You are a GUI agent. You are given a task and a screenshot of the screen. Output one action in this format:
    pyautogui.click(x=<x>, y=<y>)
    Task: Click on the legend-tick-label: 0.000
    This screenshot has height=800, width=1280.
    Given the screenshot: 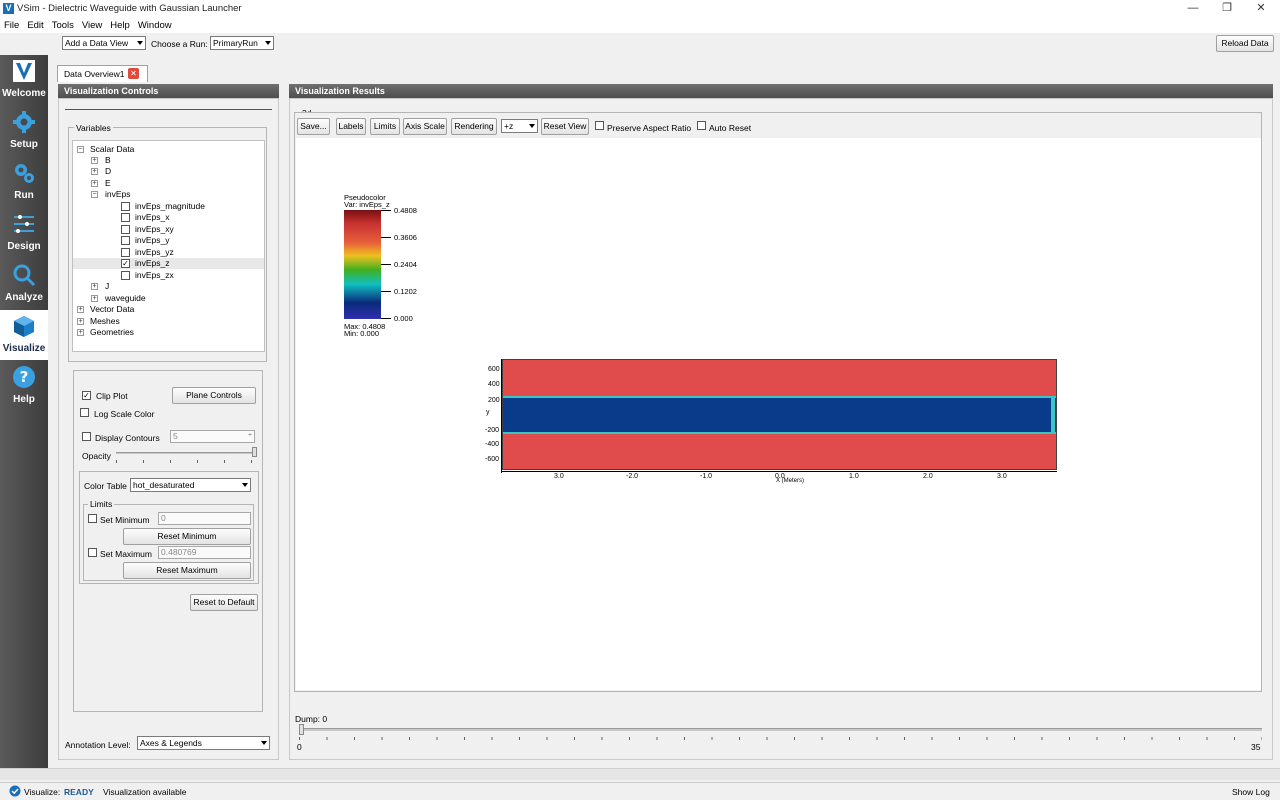 What is the action you would take?
    pyautogui.click(x=403, y=318)
    